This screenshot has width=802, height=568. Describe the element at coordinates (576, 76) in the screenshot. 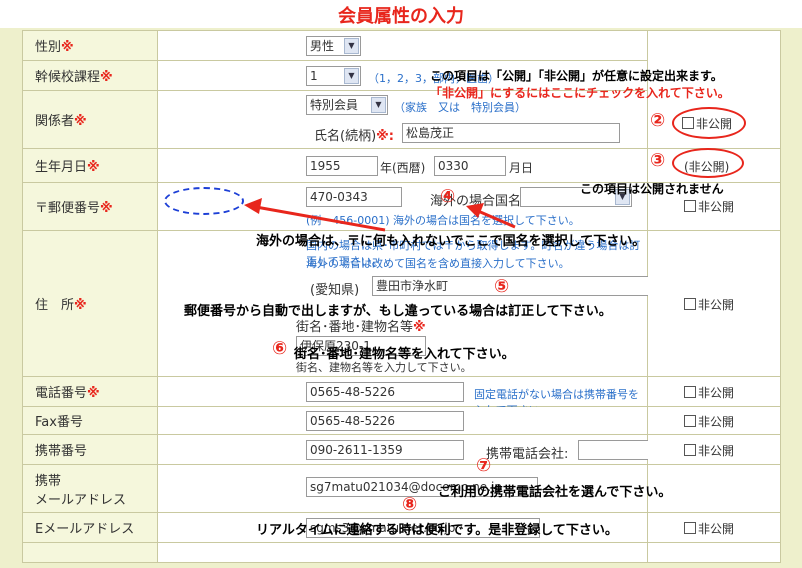

I see `note-1: この項目は「公開」「非公開」が任意に設定出来ます。` at that location.